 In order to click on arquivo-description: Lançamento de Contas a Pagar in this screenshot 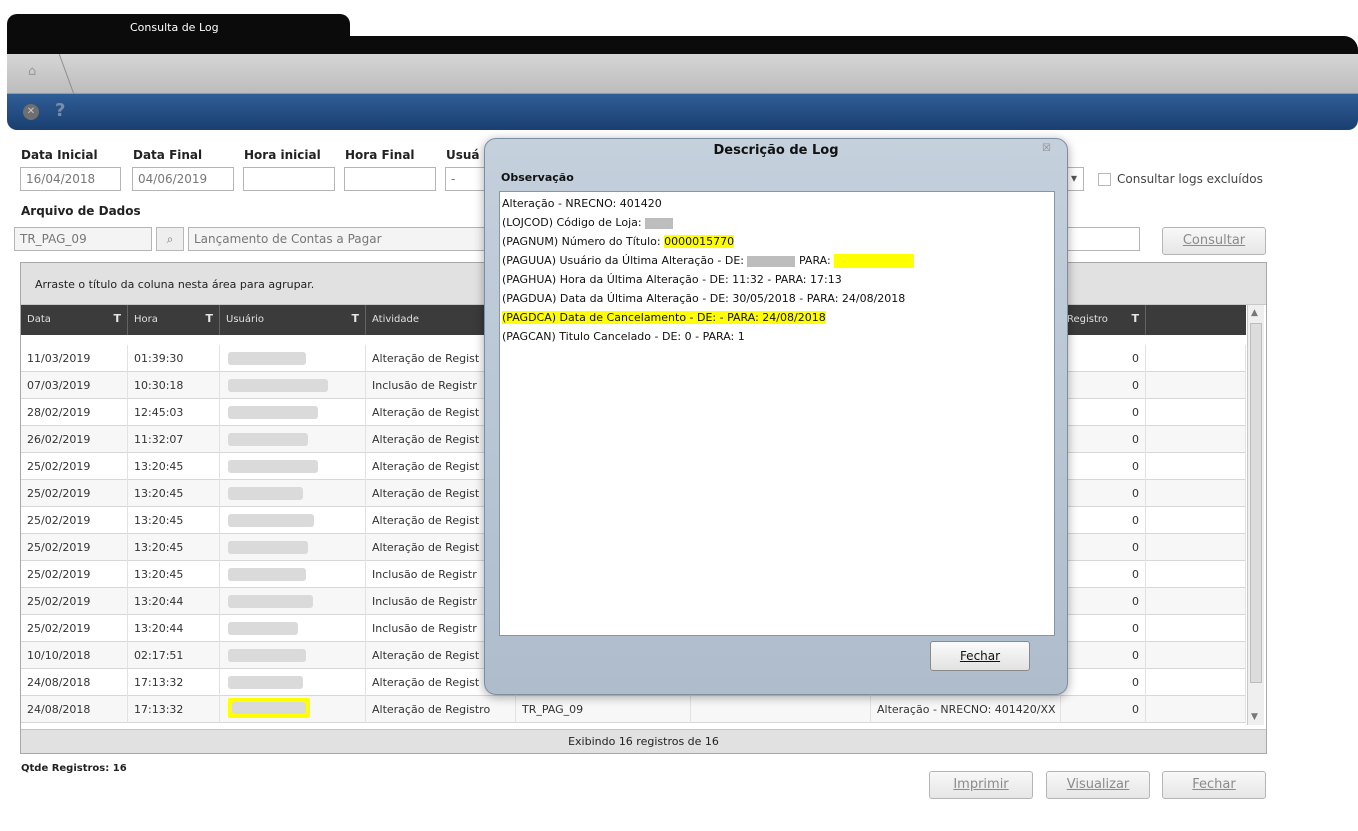, I will do `click(338, 239)`.